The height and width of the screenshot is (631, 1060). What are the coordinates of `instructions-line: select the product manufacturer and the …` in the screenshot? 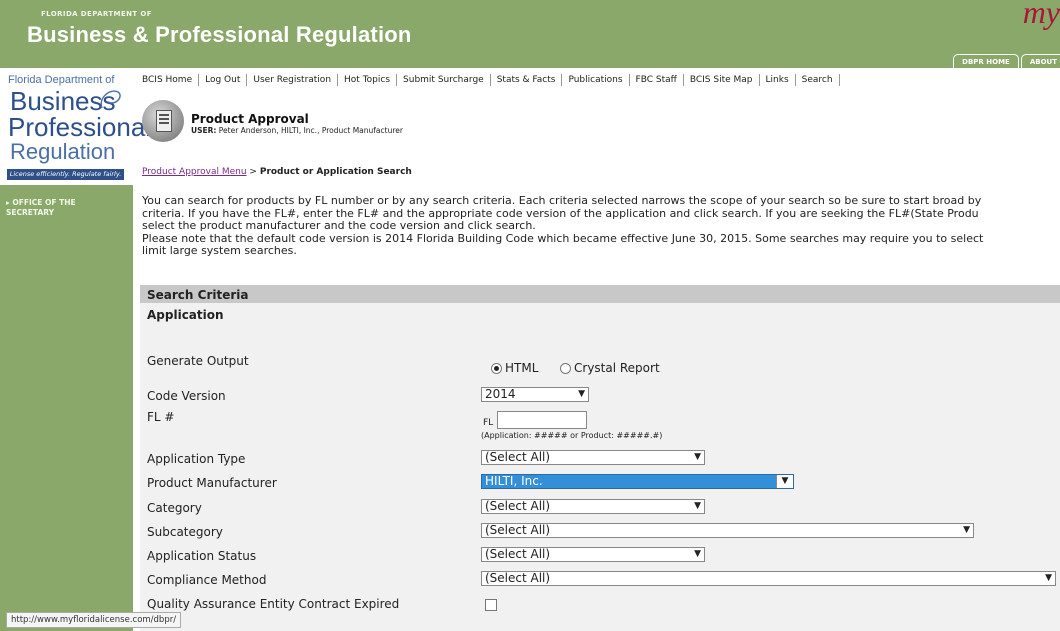 It's located at (339, 226).